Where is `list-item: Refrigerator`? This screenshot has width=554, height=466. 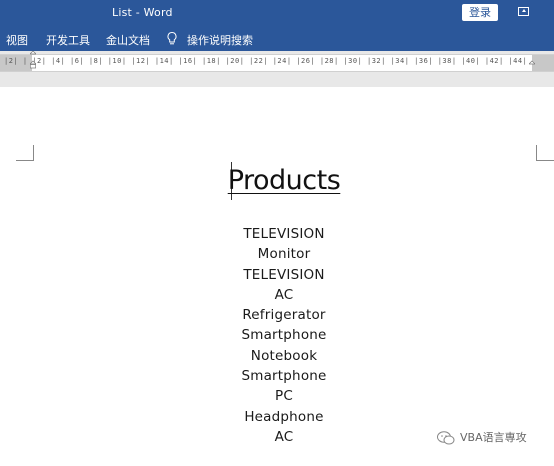 list-item: Refrigerator is located at coordinates (277, 315).